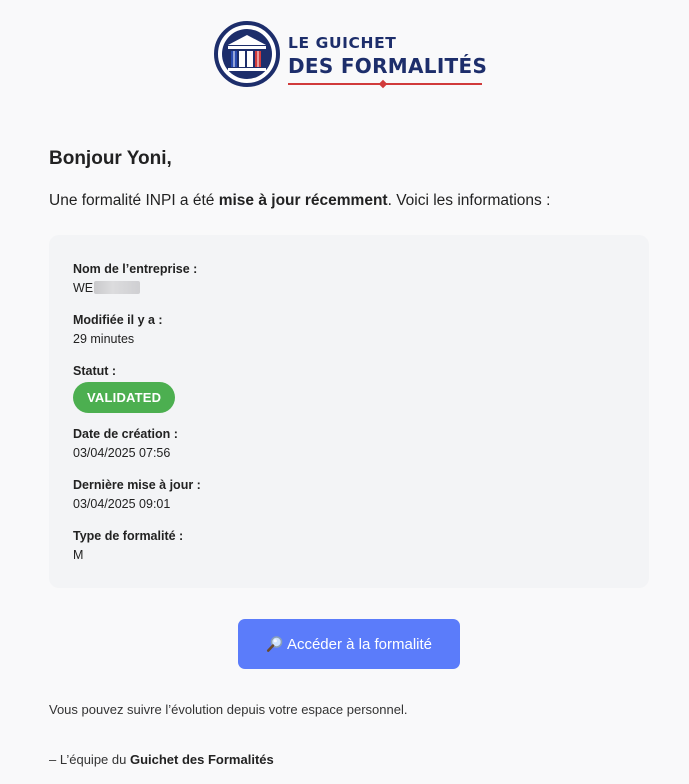 Image resolution: width=689 pixels, height=784 pixels. Describe the element at coordinates (128, 536) in the screenshot. I see `type-label: Type de formalité :` at that location.